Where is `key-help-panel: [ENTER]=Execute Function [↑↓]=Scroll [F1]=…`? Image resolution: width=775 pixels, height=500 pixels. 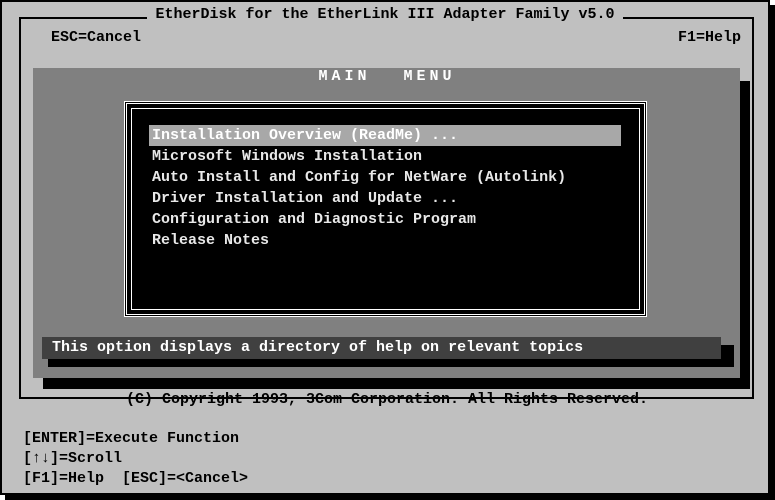 key-help-panel: [ENTER]=Execute Function [↑↓]=Scroll [F1]=… is located at coordinates (135, 459).